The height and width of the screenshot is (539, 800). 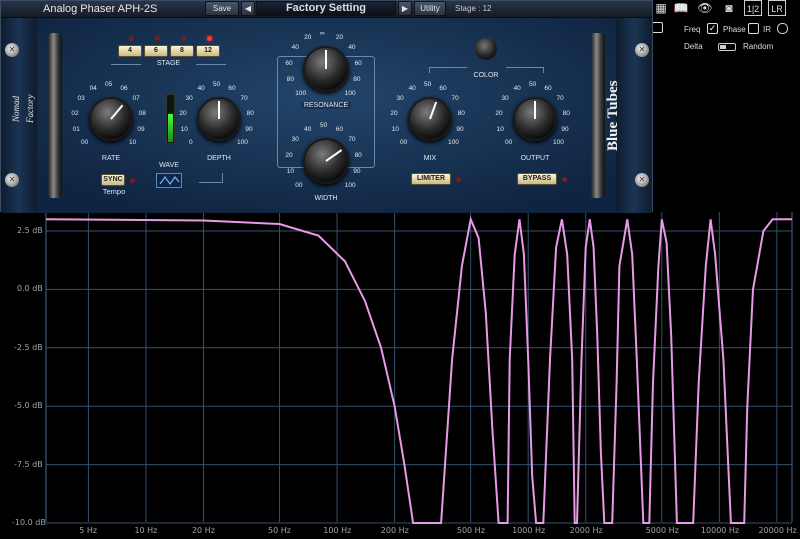 I want to click on divider, so click(x=211, y=178).